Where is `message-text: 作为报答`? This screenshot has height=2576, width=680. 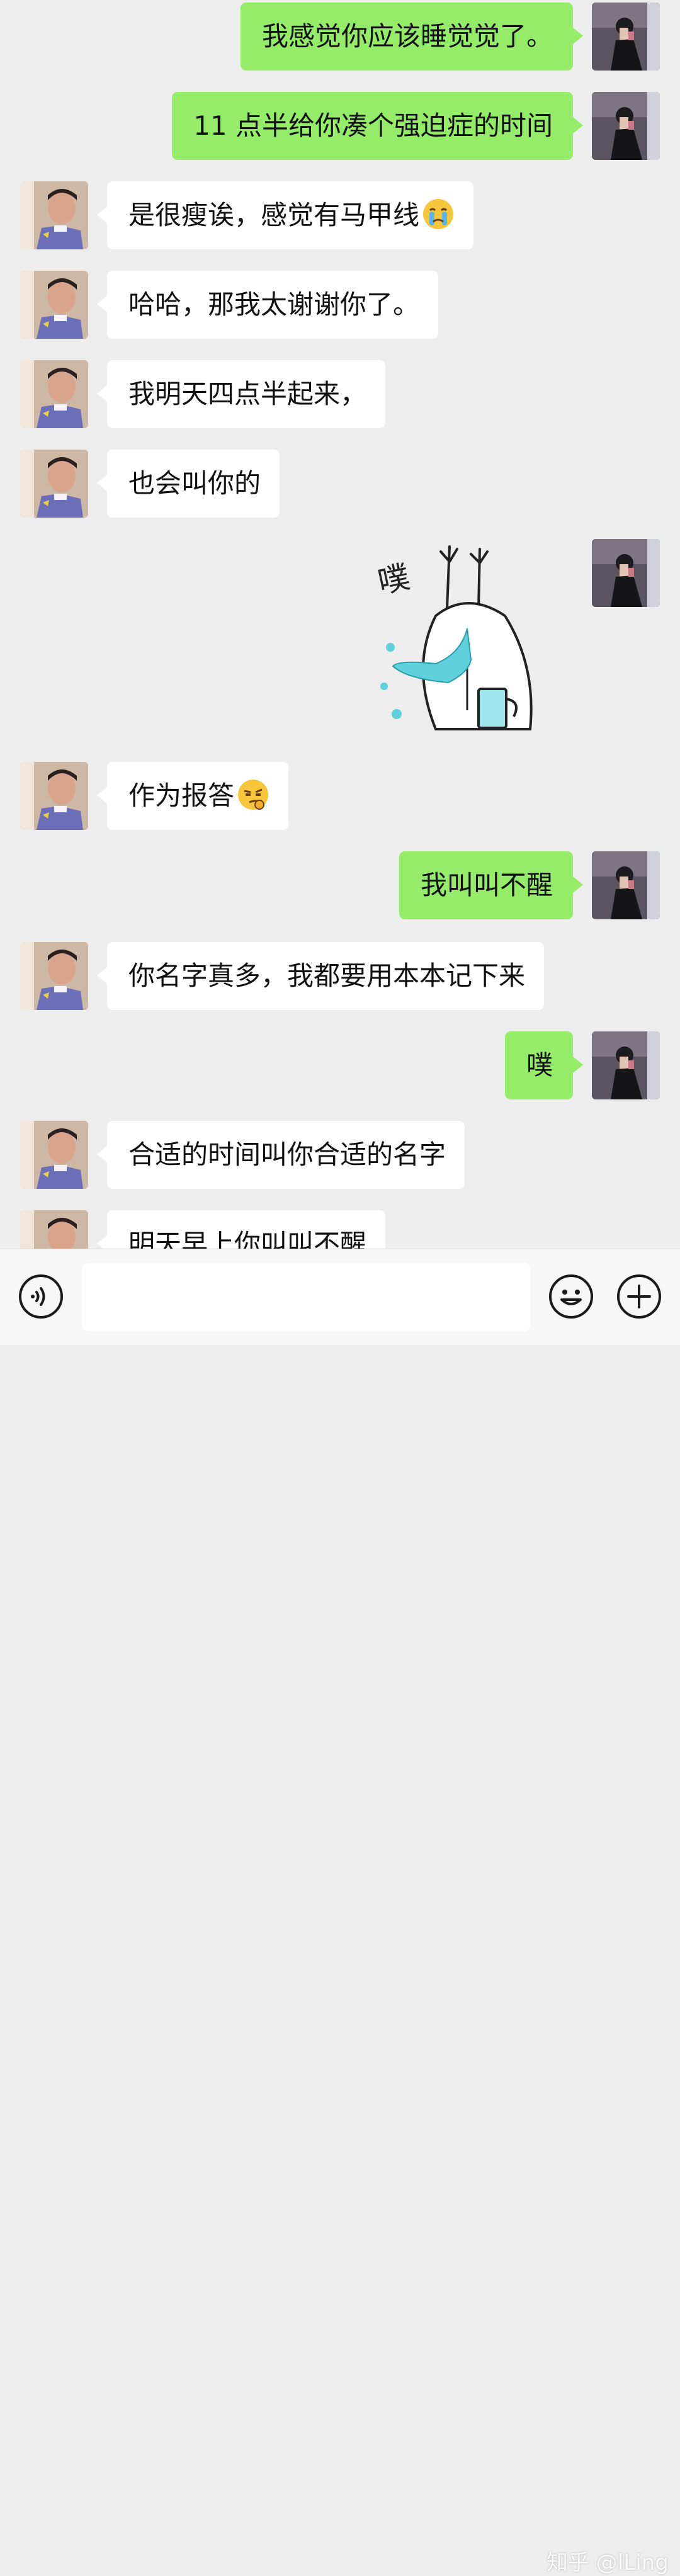
message-text: 作为报答 is located at coordinates (181, 795).